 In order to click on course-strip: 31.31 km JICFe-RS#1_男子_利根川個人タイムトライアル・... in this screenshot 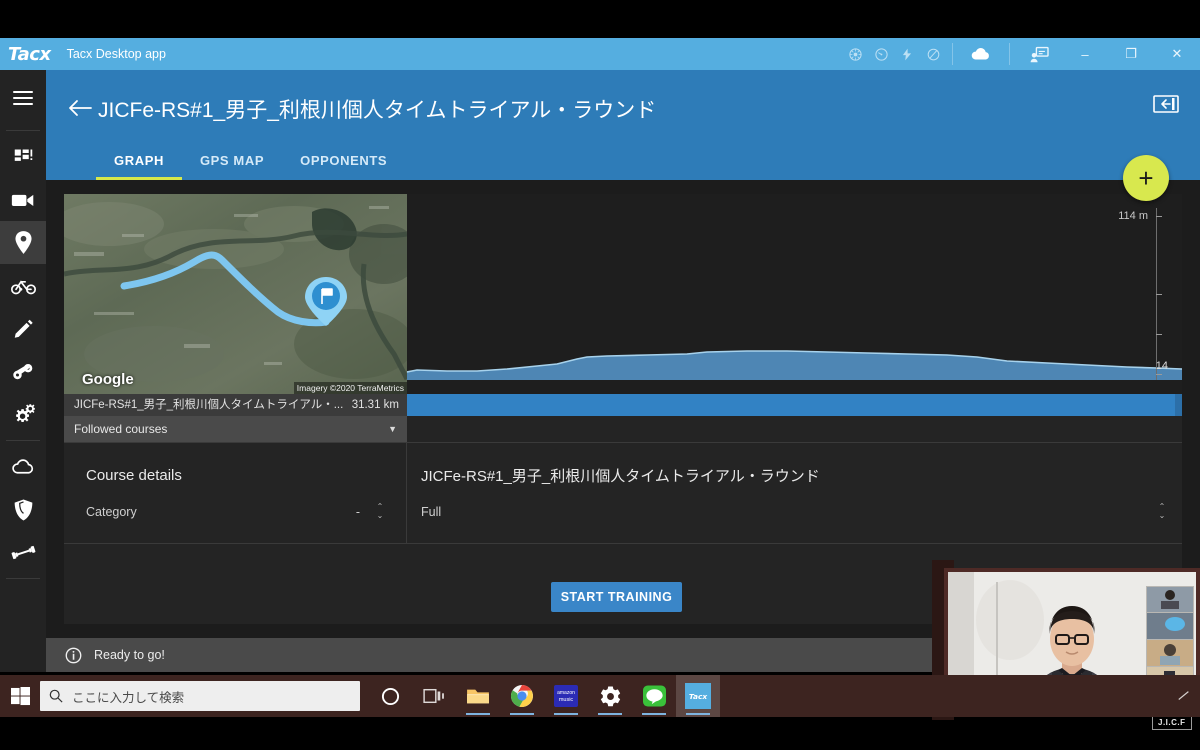, I will do `click(623, 405)`.